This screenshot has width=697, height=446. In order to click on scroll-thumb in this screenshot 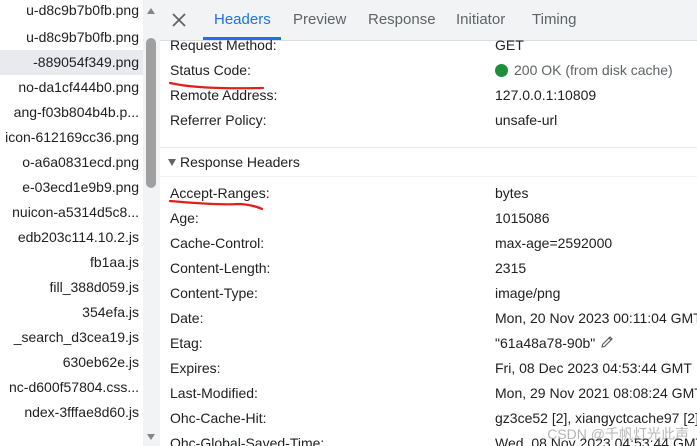, I will do `click(151, 113)`.